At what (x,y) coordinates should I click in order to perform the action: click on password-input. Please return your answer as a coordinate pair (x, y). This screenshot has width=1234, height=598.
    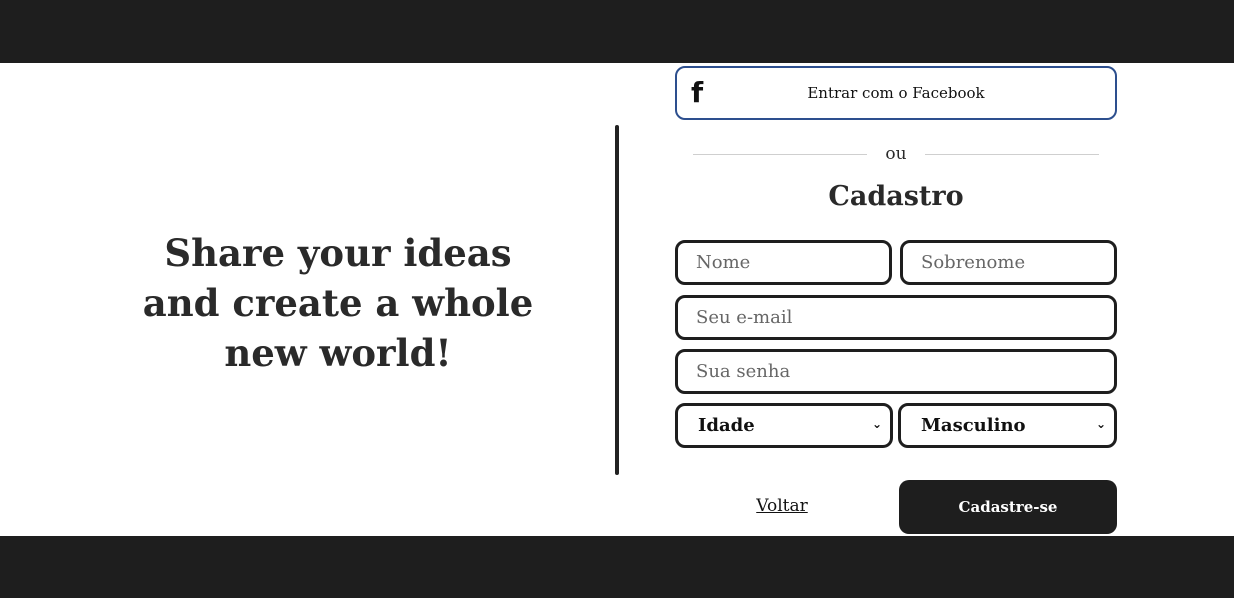
    Looking at the image, I should click on (896, 371).